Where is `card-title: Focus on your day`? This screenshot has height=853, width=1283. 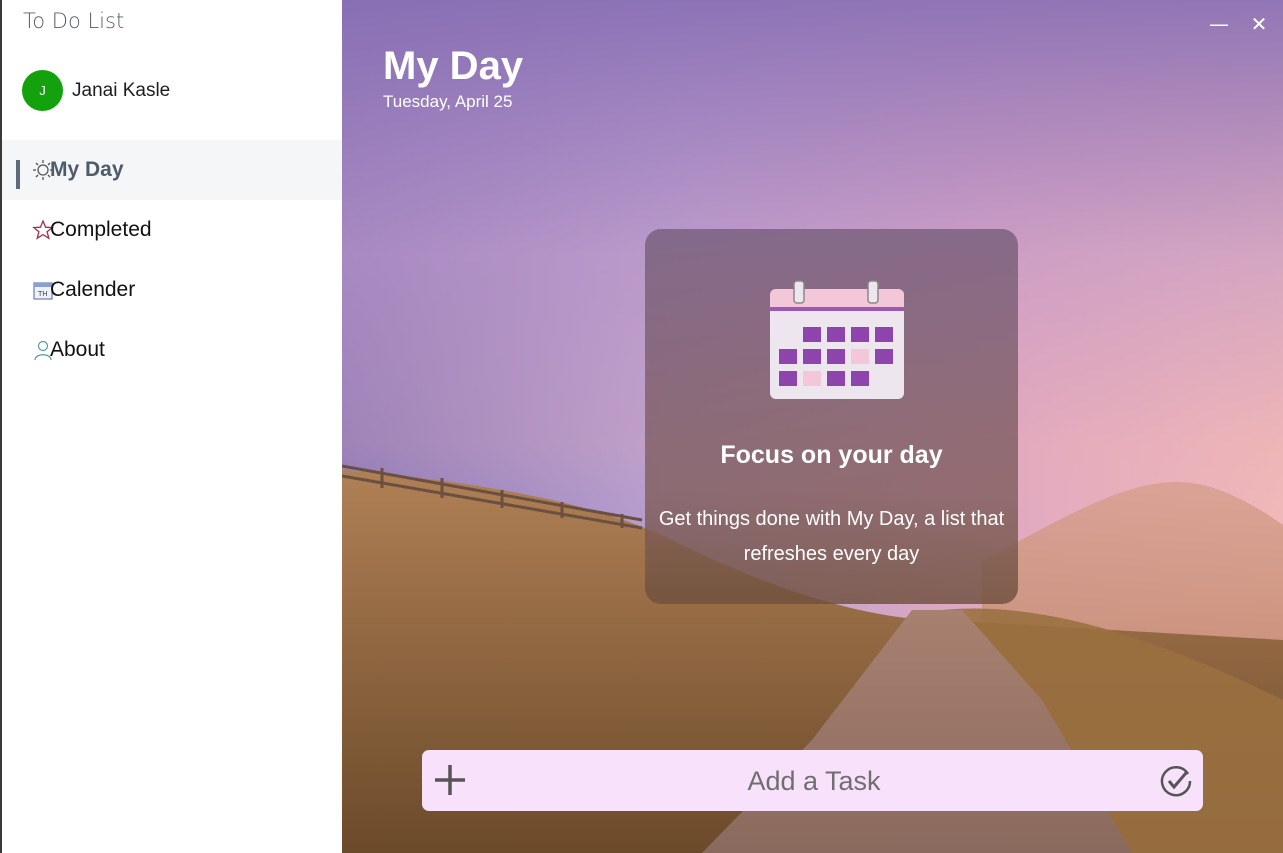 card-title: Focus on your day is located at coordinates (831, 455).